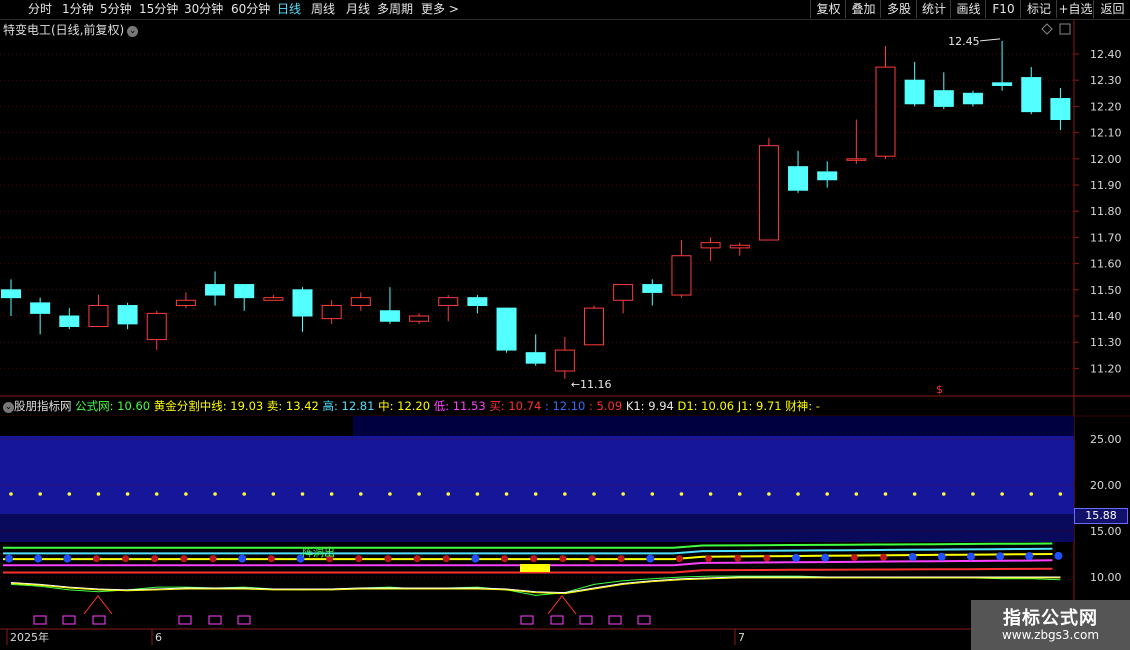 The image size is (1130, 650). Describe the element at coordinates (1106, 159) in the screenshot. I see `price-tick-label: 12.00` at that location.